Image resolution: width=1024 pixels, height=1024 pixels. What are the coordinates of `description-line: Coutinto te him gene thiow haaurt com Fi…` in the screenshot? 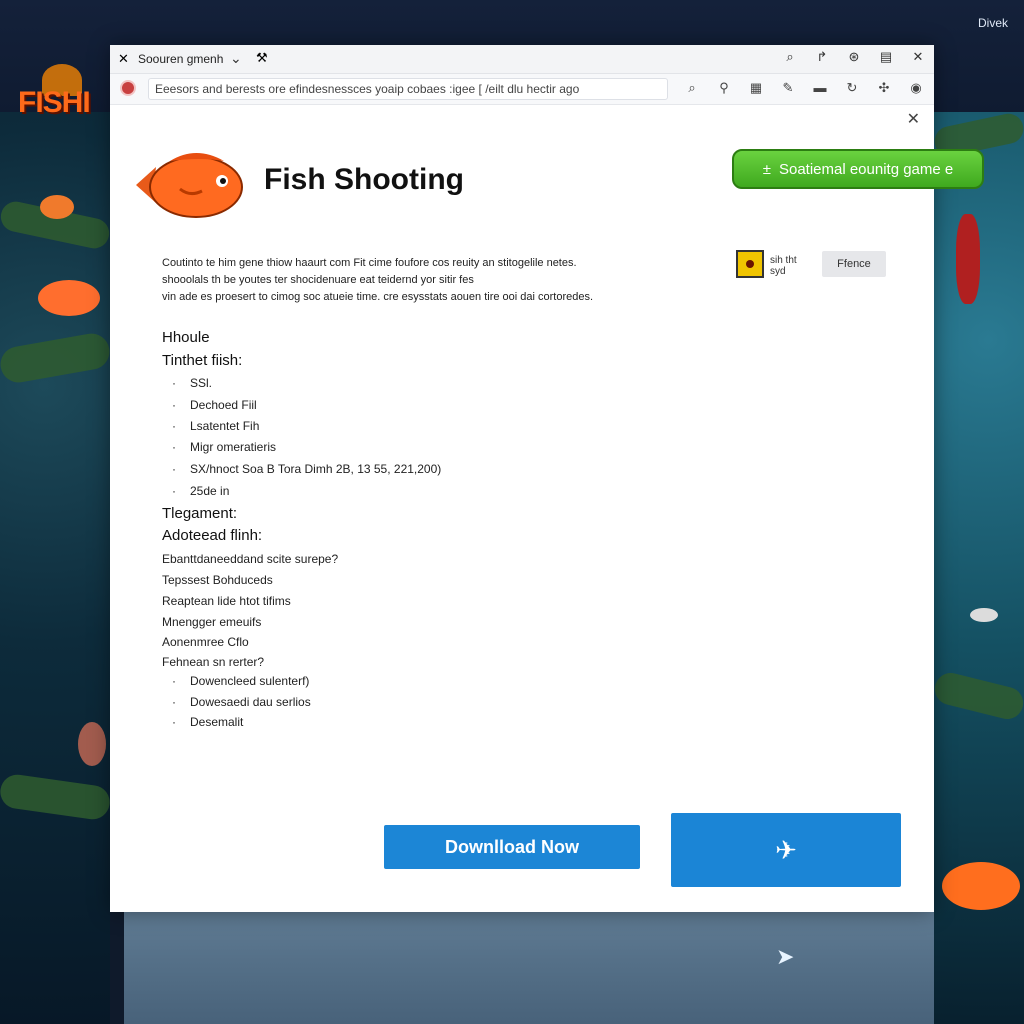 It's located at (369, 263).